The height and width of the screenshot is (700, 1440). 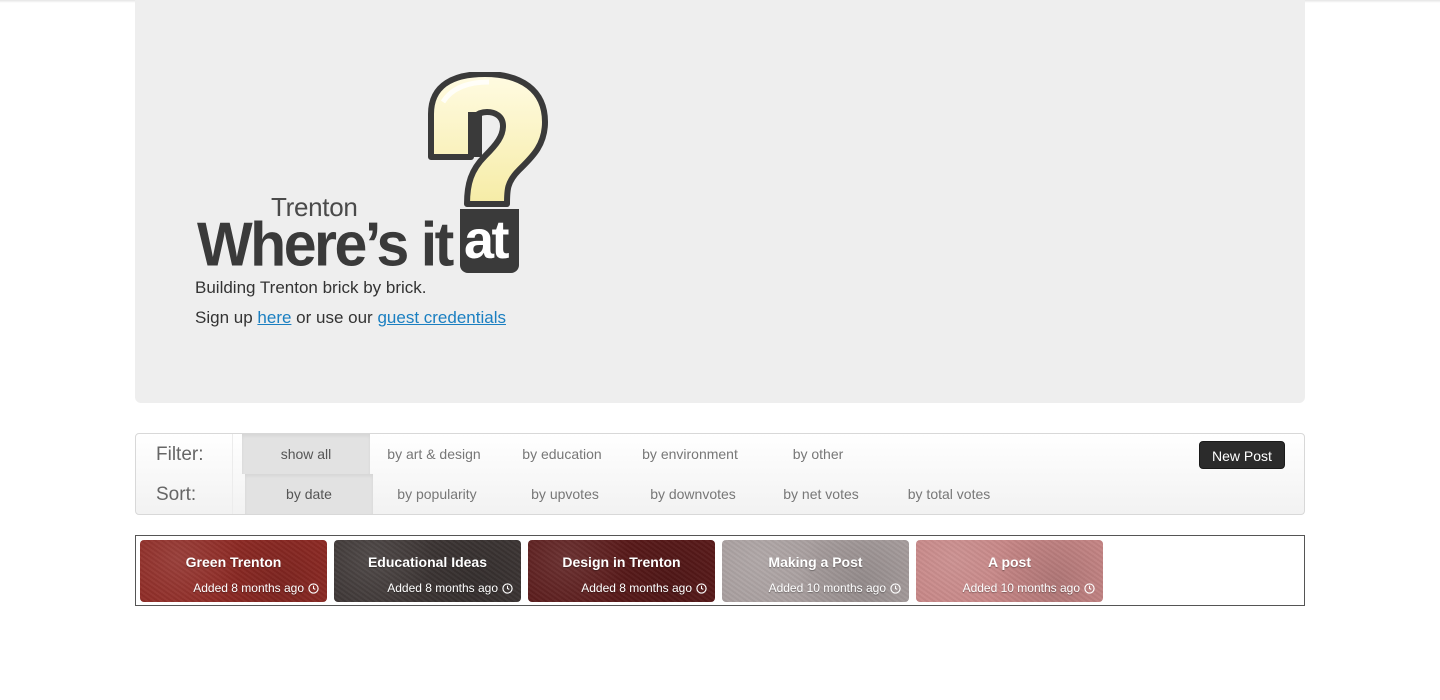 I want to click on sort-by-upvotes: by upvotes, so click(x=565, y=494).